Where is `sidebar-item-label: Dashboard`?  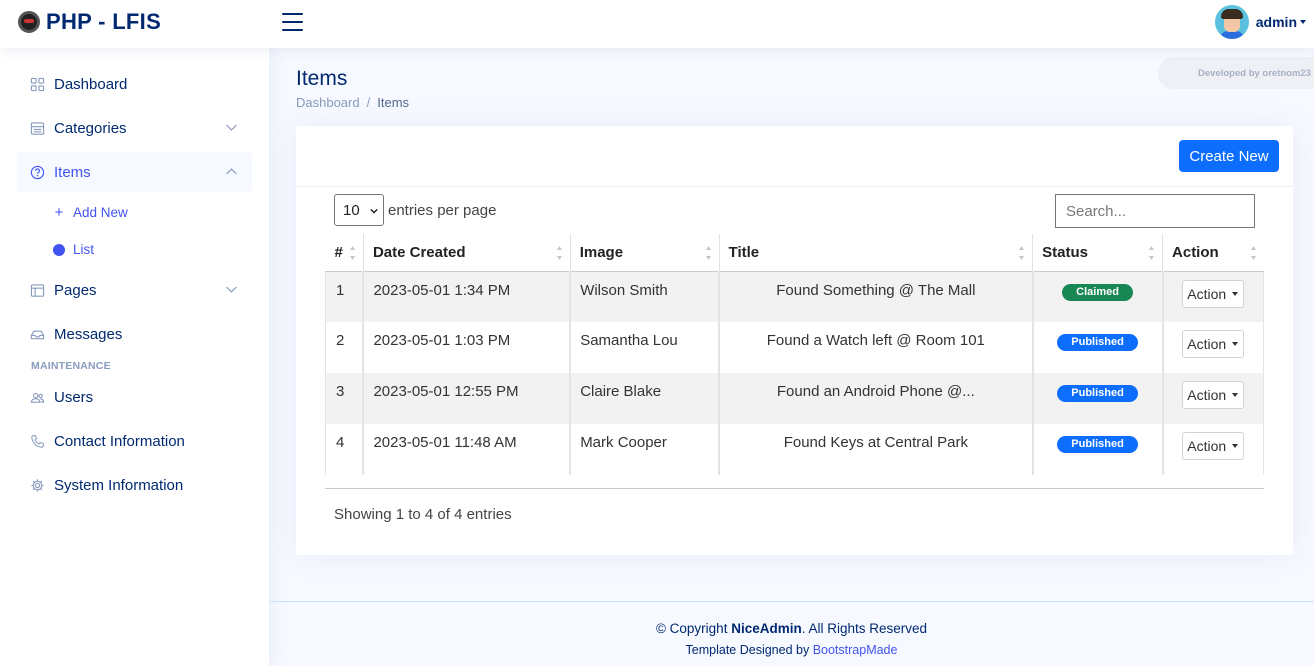
sidebar-item-label: Dashboard is located at coordinates (91, 84).